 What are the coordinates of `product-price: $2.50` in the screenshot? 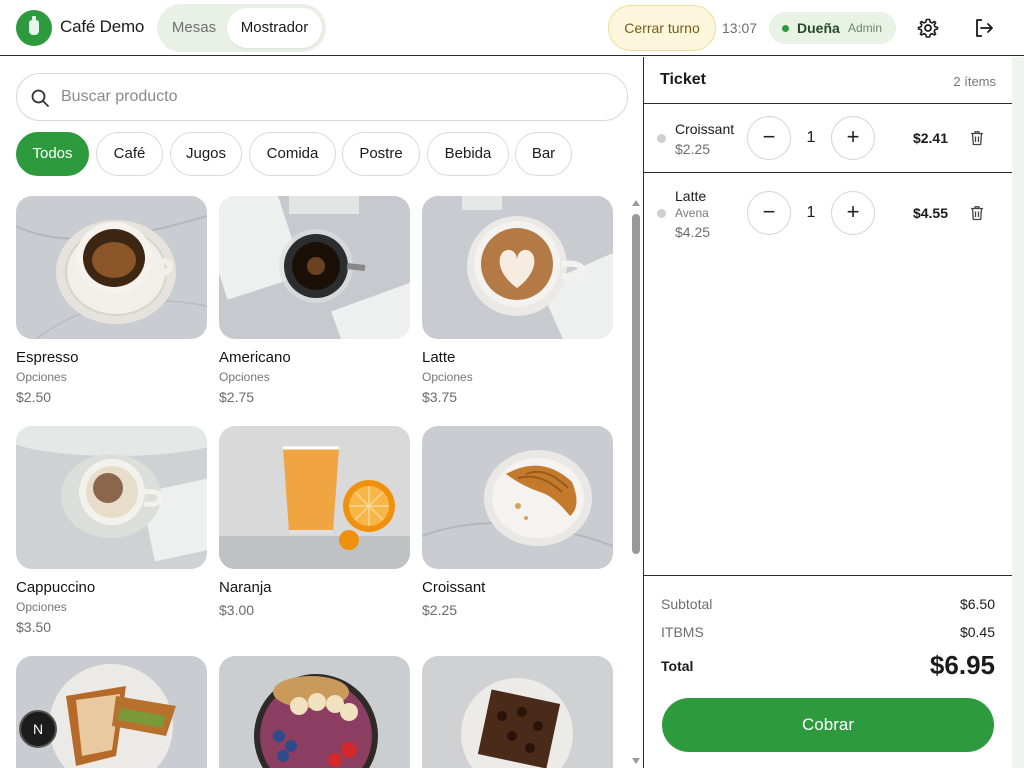 It's located at (34, 397).